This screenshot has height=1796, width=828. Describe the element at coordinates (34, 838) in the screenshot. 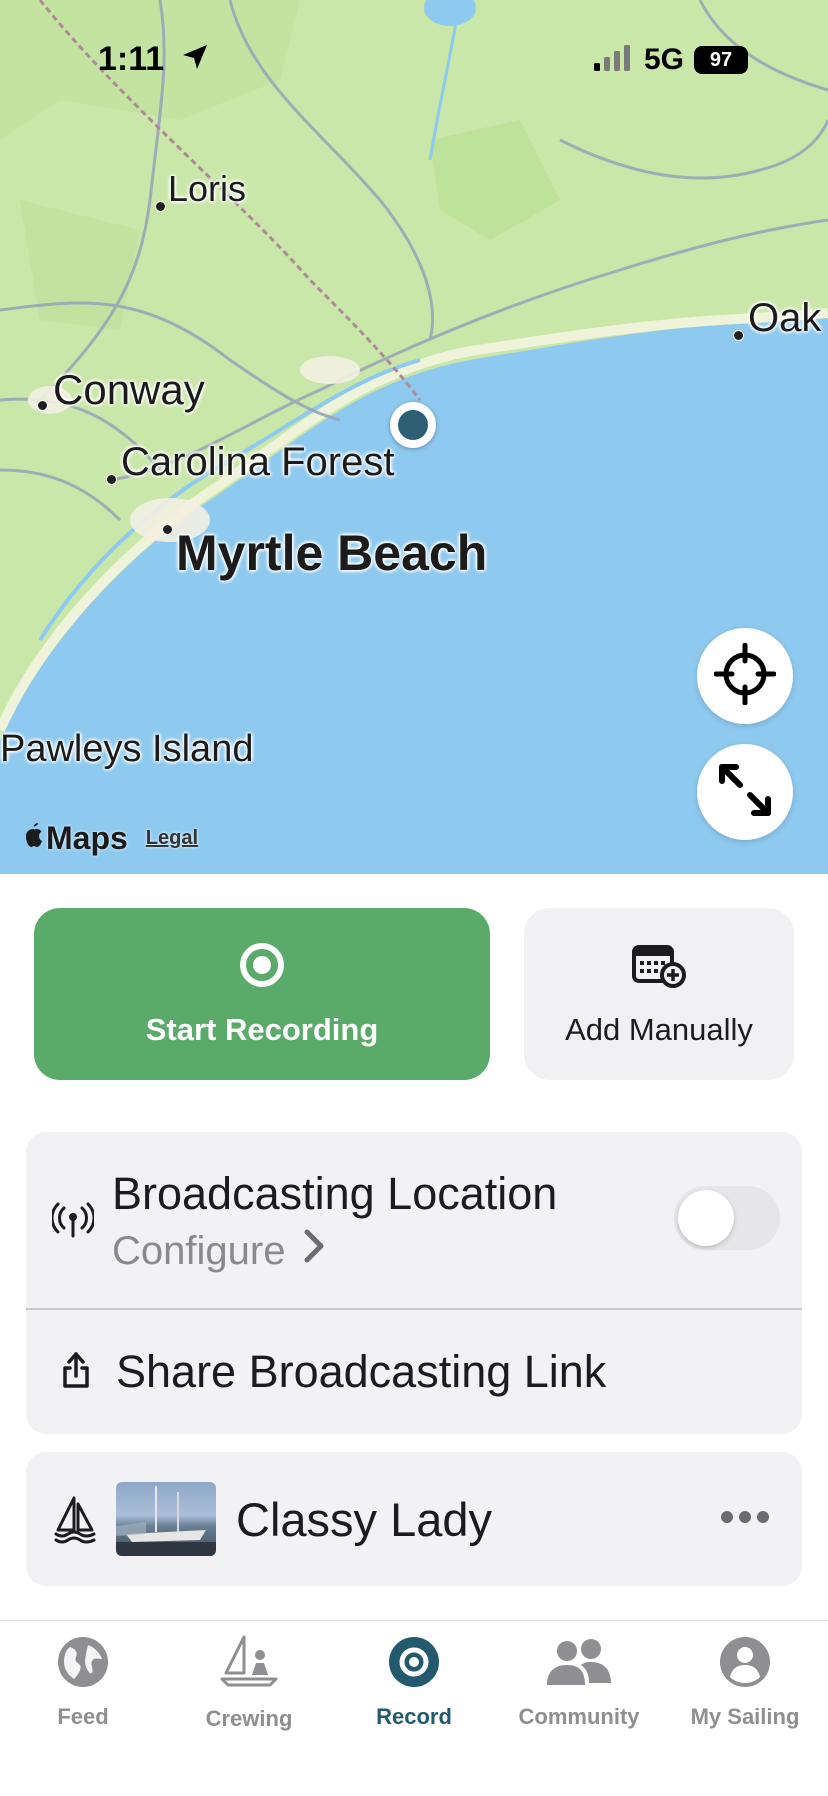

I see `apple-logo-icon` at that location.